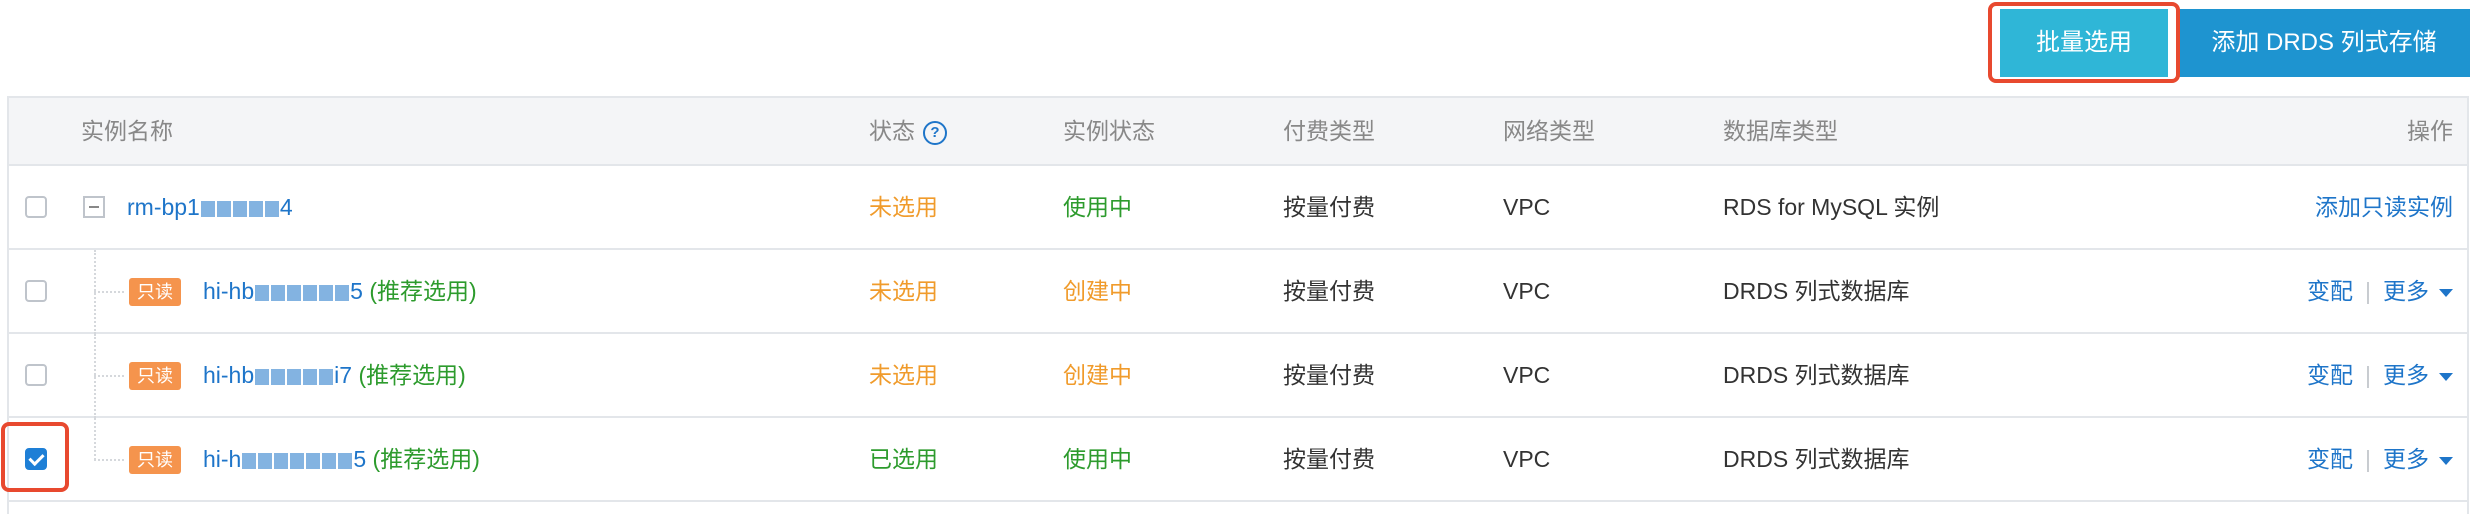  I want to click on instance-name-cell: hi-hb i7 (推荐选用), so click(334, 375).